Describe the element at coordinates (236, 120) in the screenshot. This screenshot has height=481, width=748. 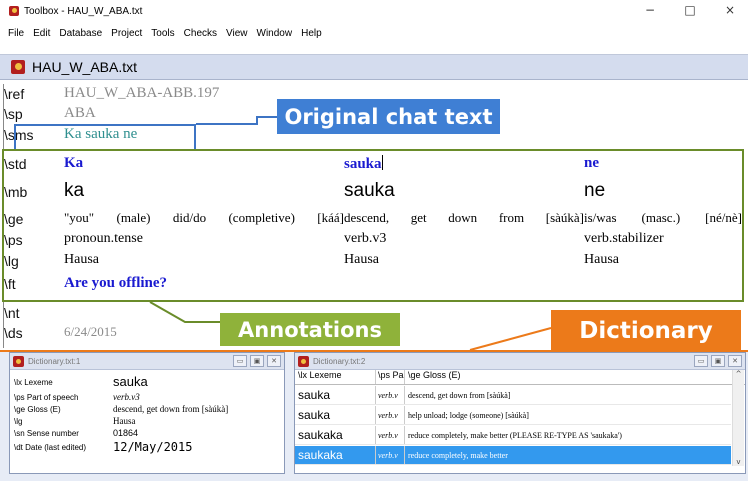
I see `chat-callout-line` at that location.